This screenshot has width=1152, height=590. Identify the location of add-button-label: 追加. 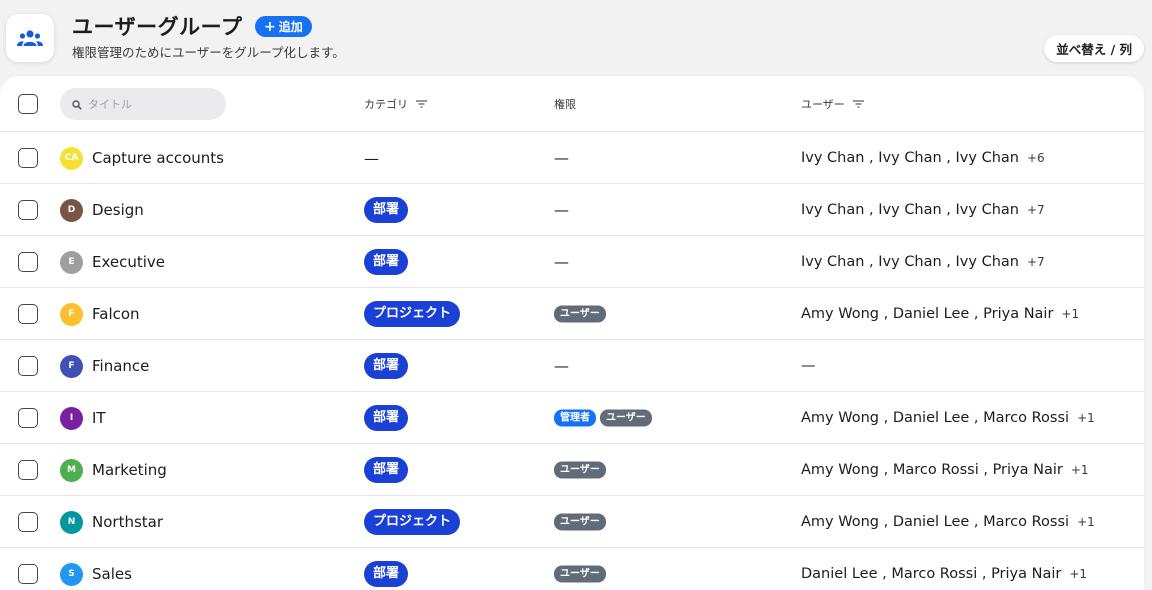
(290, 27).